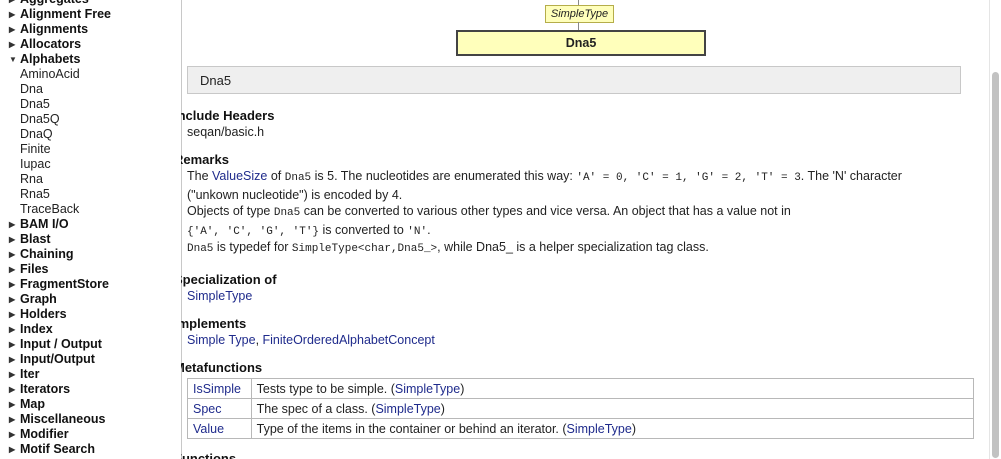  I want to click on sidebar-group-chaining: ▶ Chaining, so click(90, 254).